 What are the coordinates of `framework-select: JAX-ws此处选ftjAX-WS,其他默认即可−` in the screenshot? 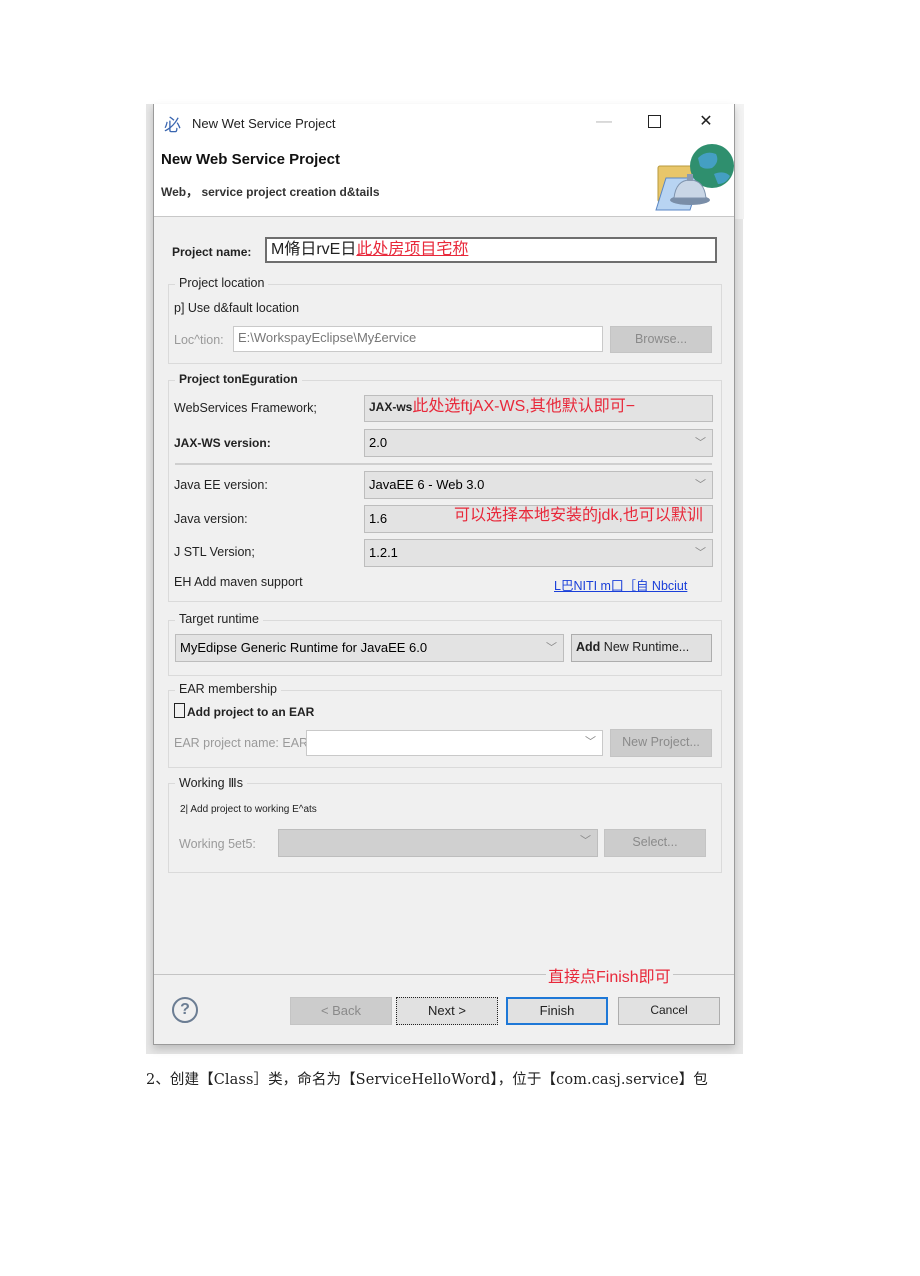 It's located at (538, 408).